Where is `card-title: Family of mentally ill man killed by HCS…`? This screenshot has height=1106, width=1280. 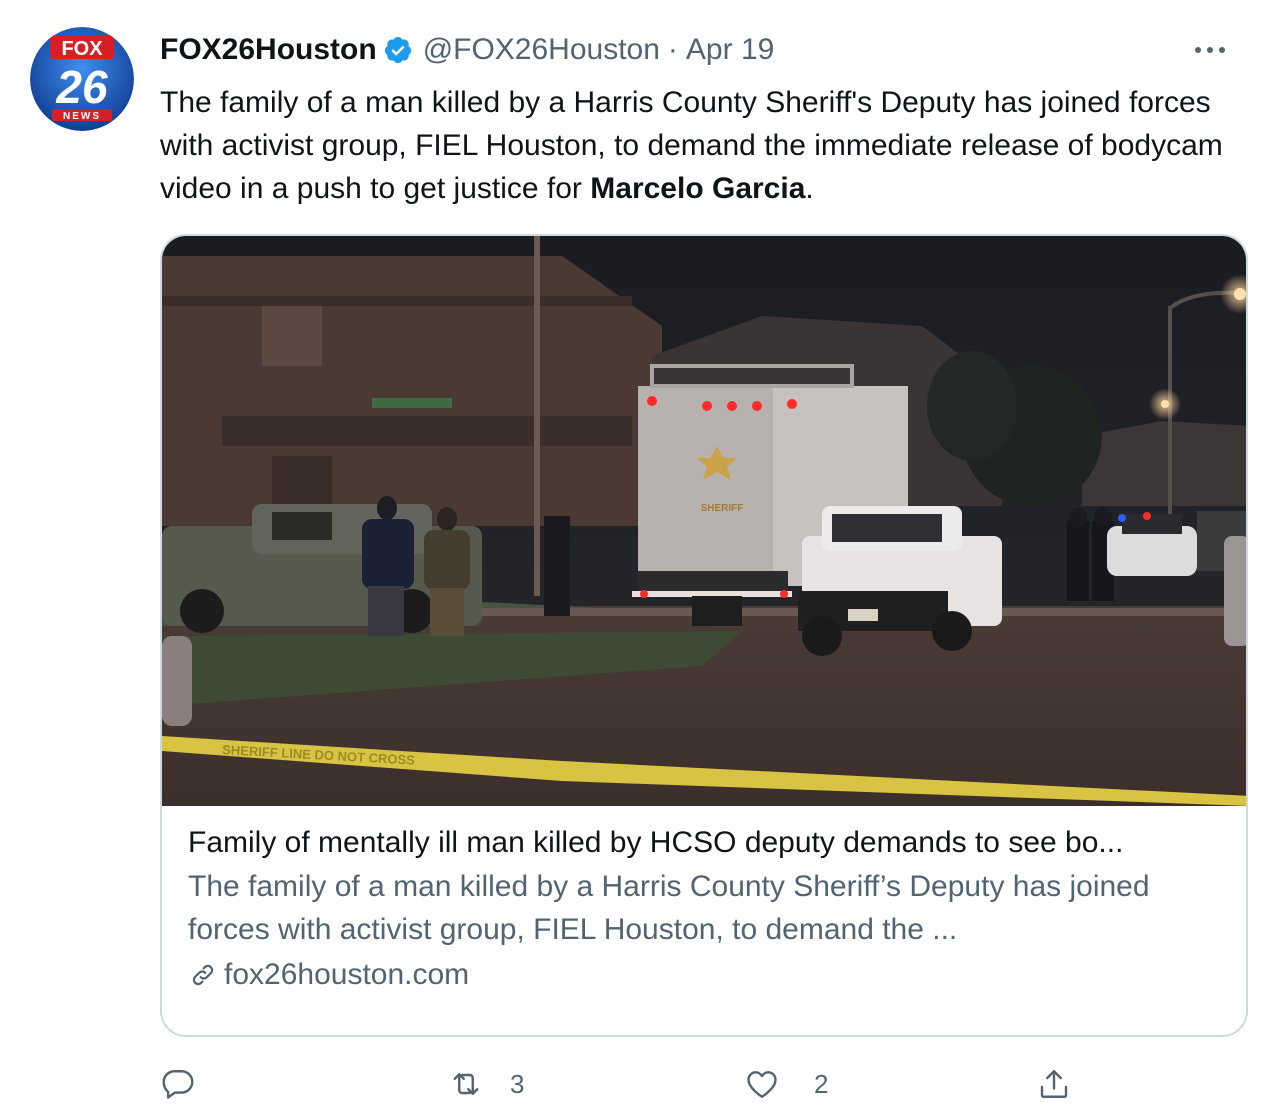 card-title: Family of mentally ill man killed by HCS… is located at coordinates (656, 842).